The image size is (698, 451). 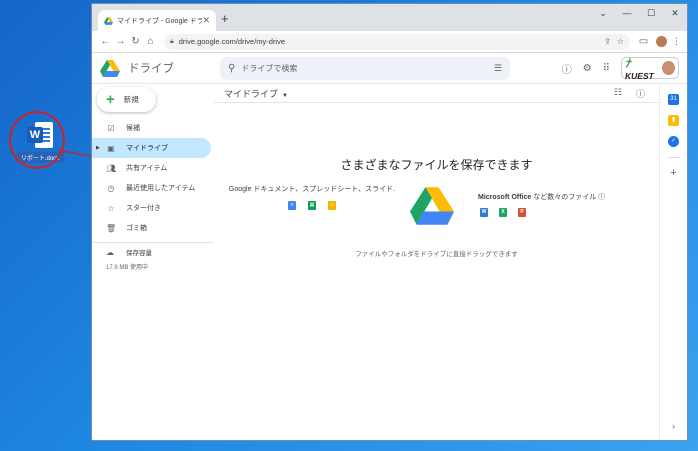 I want to click on sidebar-item-recent: ◷ 最近使用したアイテム, so click(x=153, y=188).